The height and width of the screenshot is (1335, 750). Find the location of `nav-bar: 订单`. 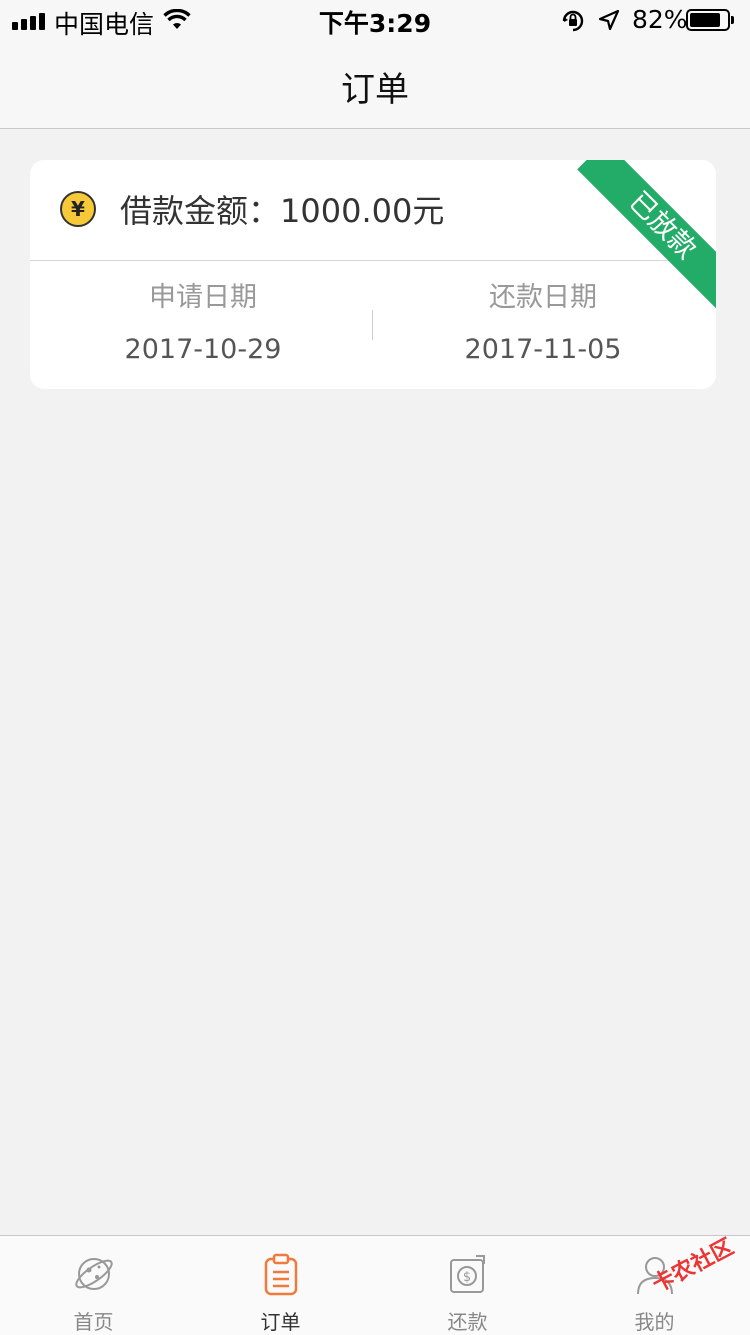

nav-bar: 订单 is located at coordinates (375, 84).